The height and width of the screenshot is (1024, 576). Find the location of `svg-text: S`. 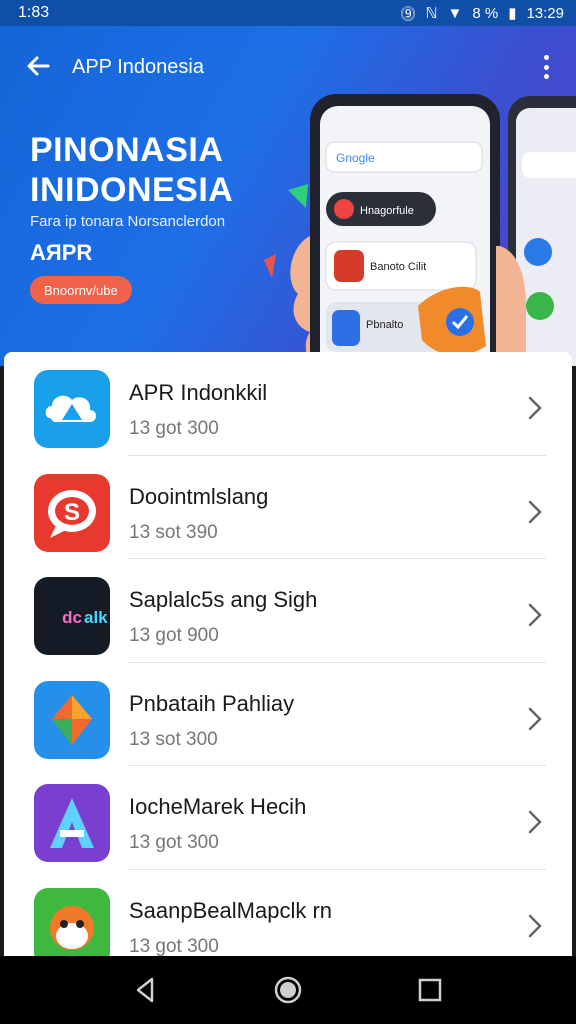

svg-text: S is located at coordinates (72, 512).